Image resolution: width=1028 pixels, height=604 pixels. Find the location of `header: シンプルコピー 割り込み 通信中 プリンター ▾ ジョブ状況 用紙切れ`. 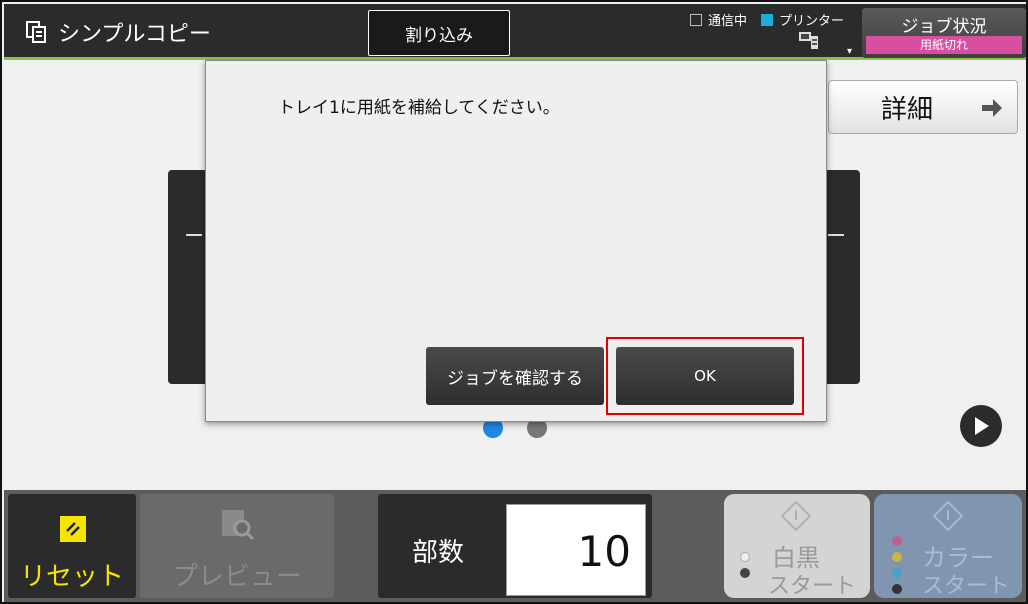

header: シンプルコピー 割り込み 通信中 プリンター ▾ ジョブ状況 用紙切れ is located at coordinates (515, 32).